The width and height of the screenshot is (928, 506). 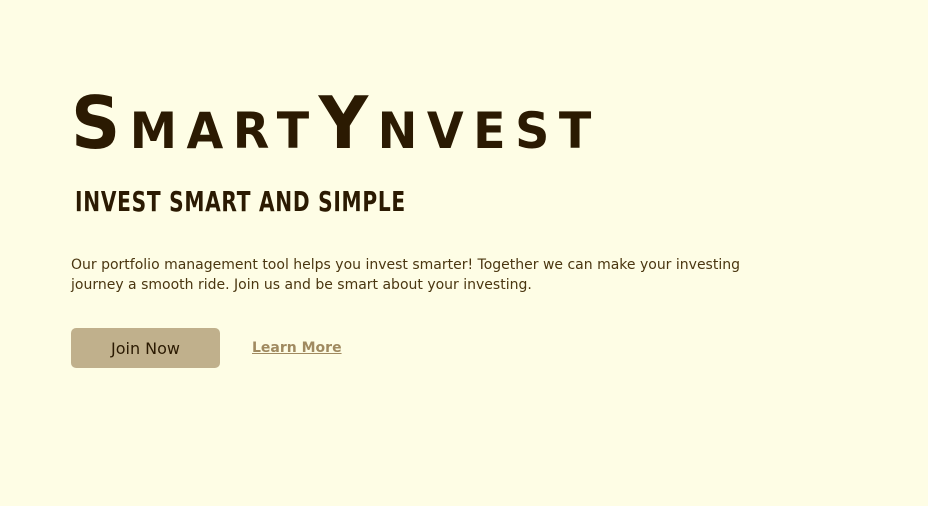 What do you see at coordinates (145, 348) in the screenshot?
I see `join-now-button: Join Now` at bounding box center [145, 348].